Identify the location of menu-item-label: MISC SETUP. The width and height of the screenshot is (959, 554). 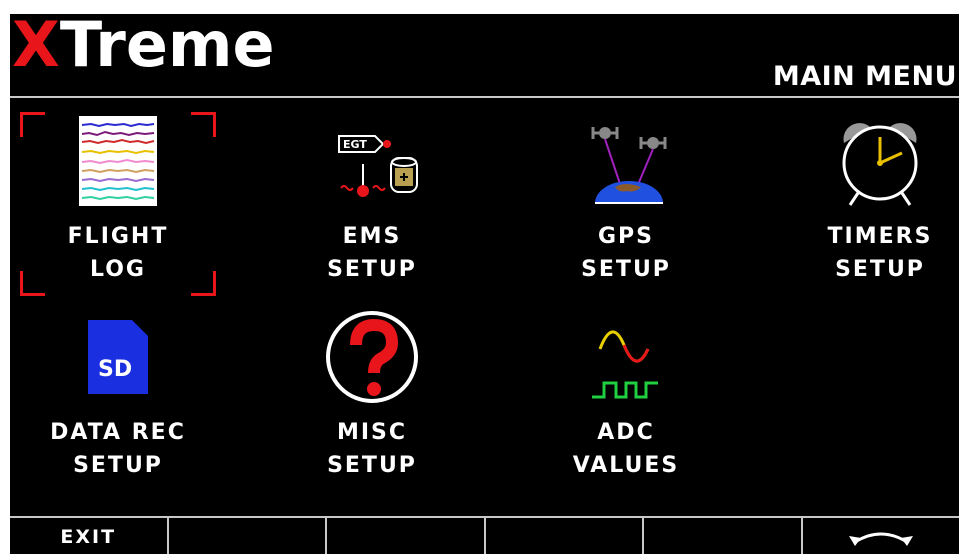
(372, 449).